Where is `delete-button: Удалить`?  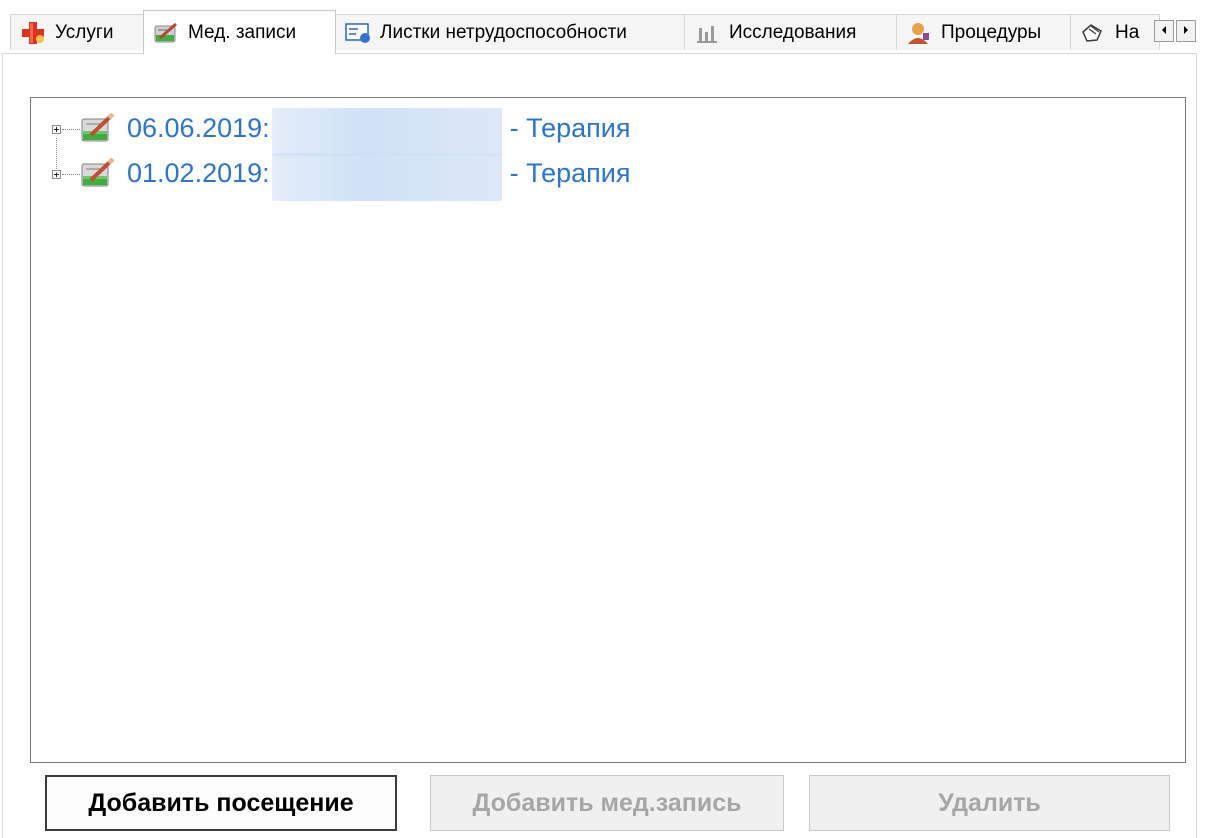 delete-button: Удалить is located at coordinates (989, 803).